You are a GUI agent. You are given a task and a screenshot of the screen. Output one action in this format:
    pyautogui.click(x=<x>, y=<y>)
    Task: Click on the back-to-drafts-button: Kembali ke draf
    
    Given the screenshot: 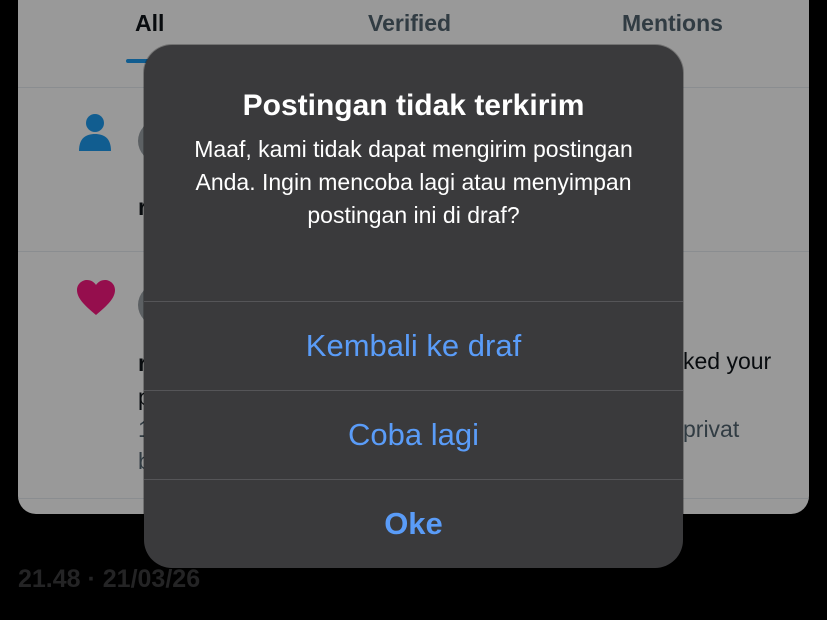 What is the action you would take?
    pyautogui.click(x=413, y=346)
    